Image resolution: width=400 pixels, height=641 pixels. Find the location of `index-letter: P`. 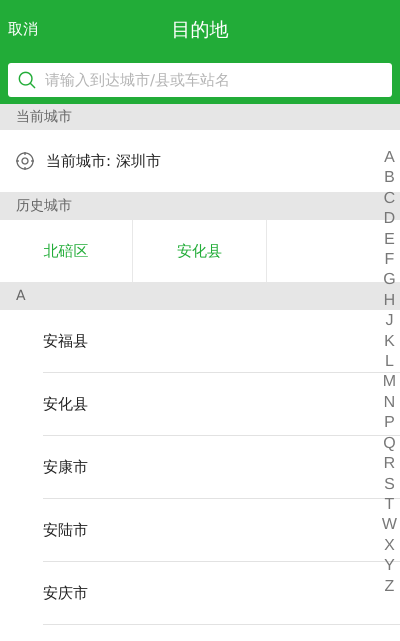

index-letter: P is located at coordinates (389, 423).